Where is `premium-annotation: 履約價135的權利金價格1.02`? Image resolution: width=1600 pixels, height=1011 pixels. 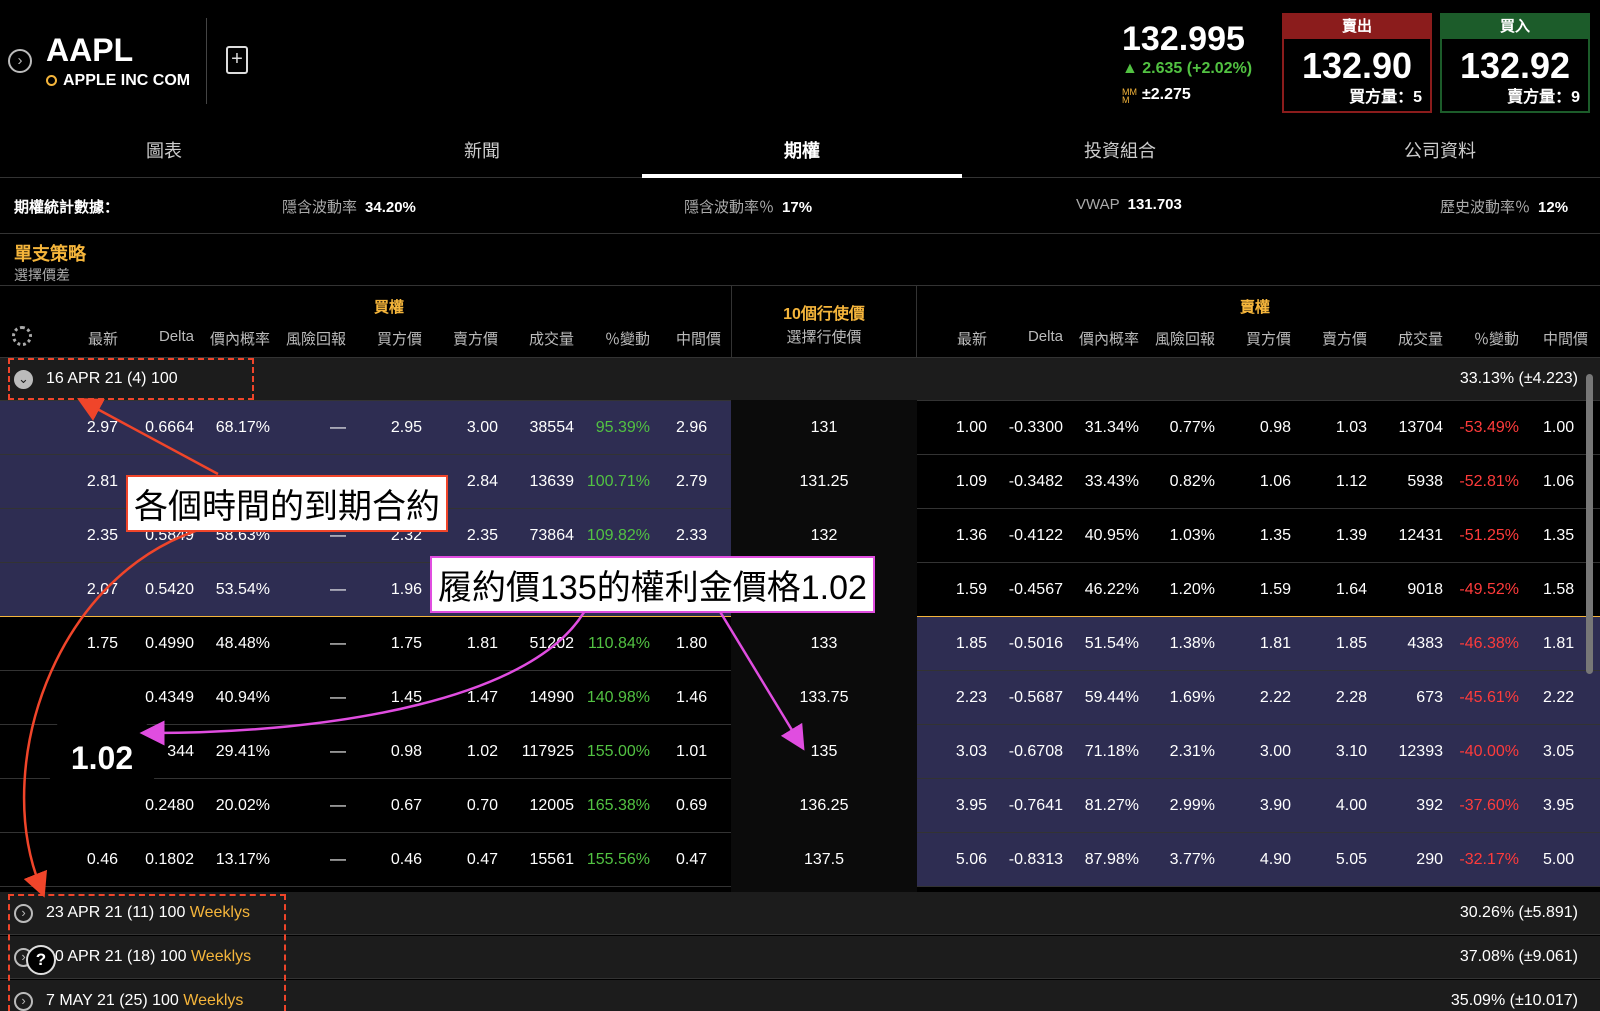 premium-annotation: 履約價135的權利金價格1.02 is located at coordinates (652, 584).